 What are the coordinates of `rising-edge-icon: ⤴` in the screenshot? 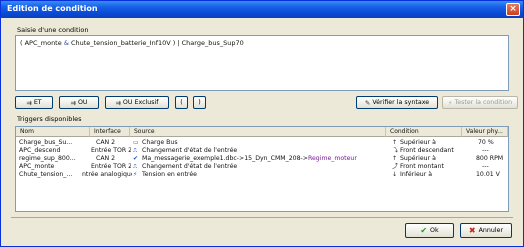 It's located at (395, 166).